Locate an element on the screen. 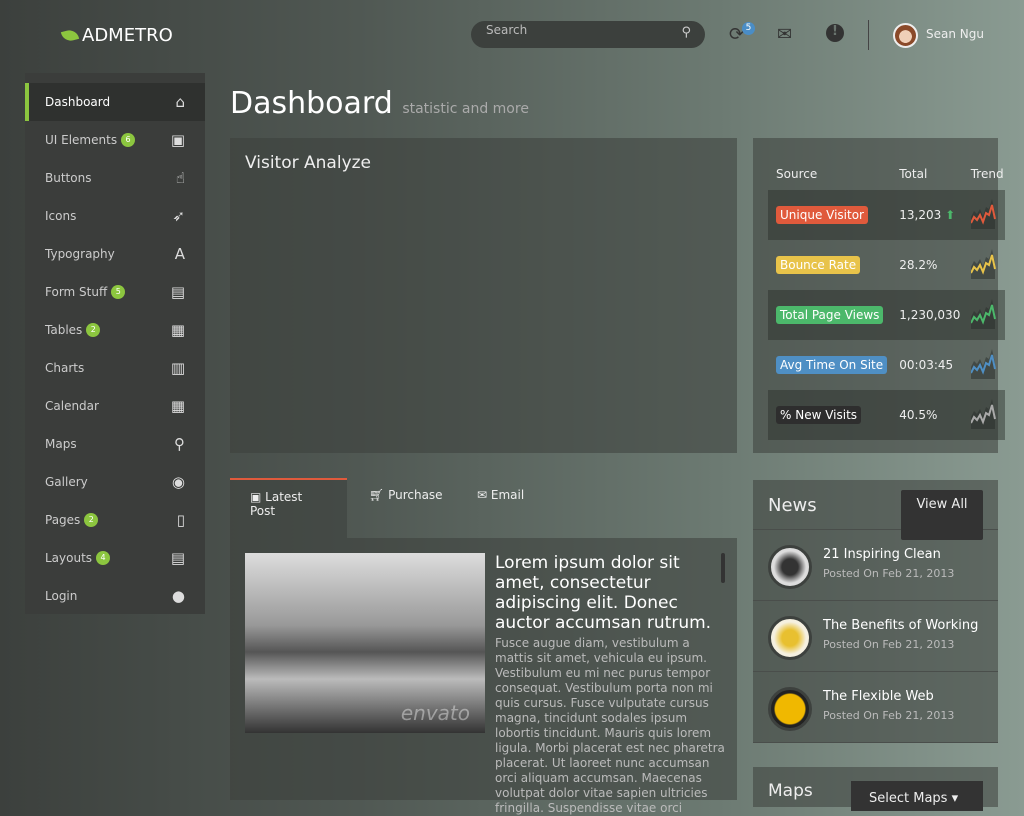 The width and height of the screenshot is (1024, 816). news-item: The Flexible Web Posted On Feb 21, 2013 is located at coordinates (875, 707).